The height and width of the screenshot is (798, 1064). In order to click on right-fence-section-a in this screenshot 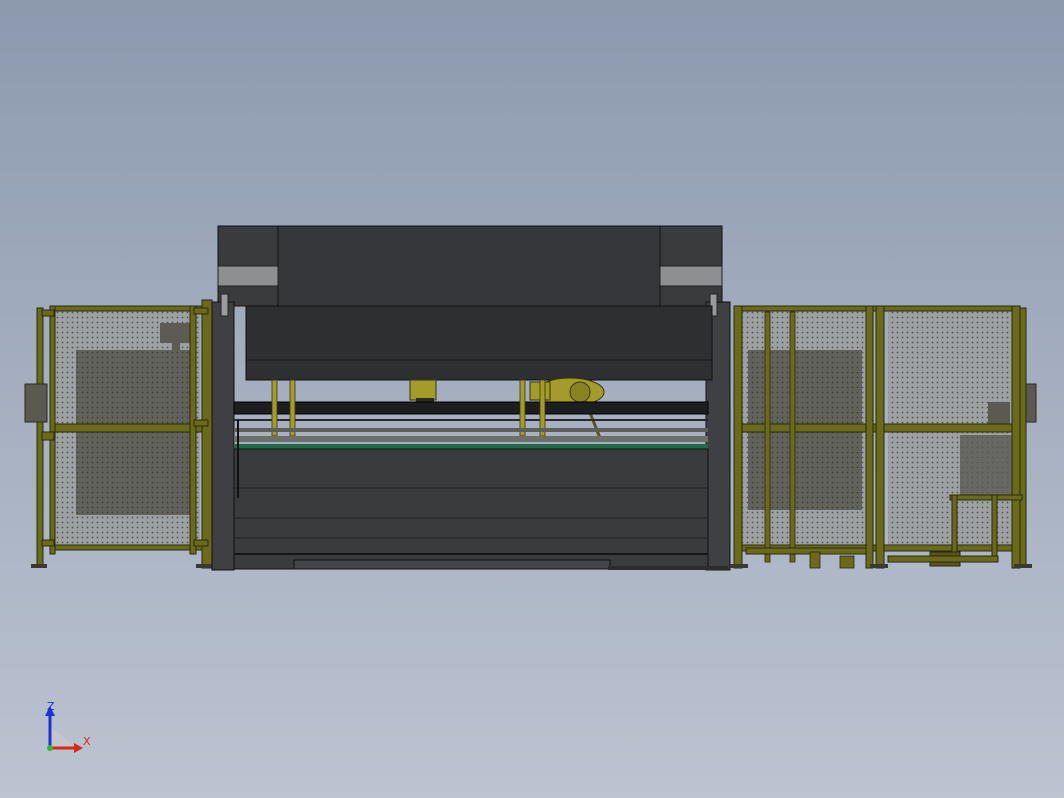, I will do `click(809, 437)`.